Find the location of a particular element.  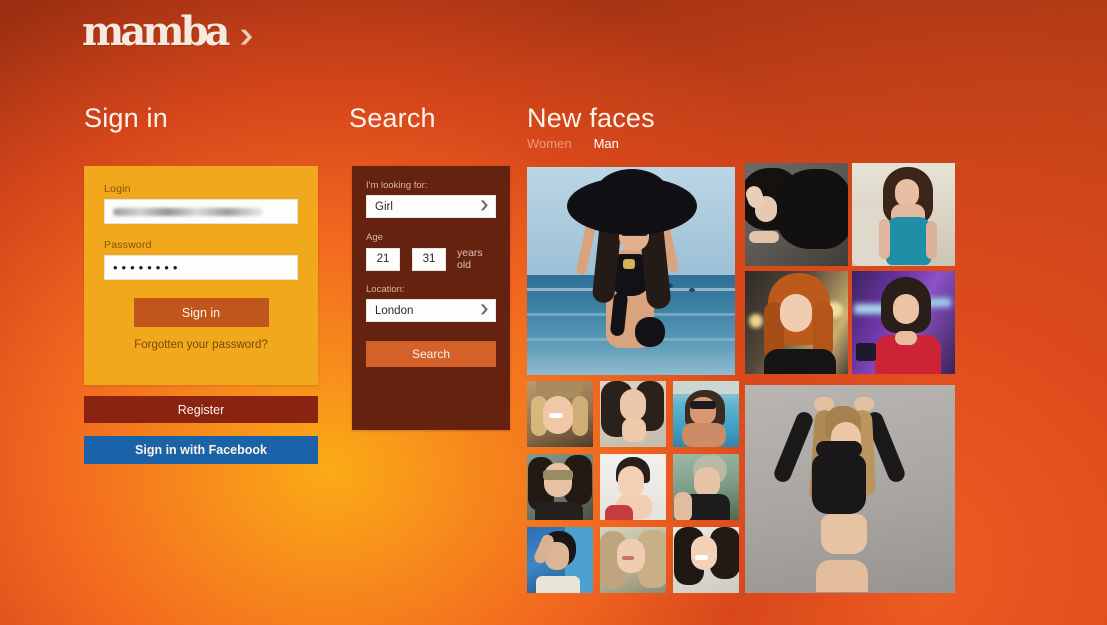

location-select: London ❯ is located at coordinates (431, 310).